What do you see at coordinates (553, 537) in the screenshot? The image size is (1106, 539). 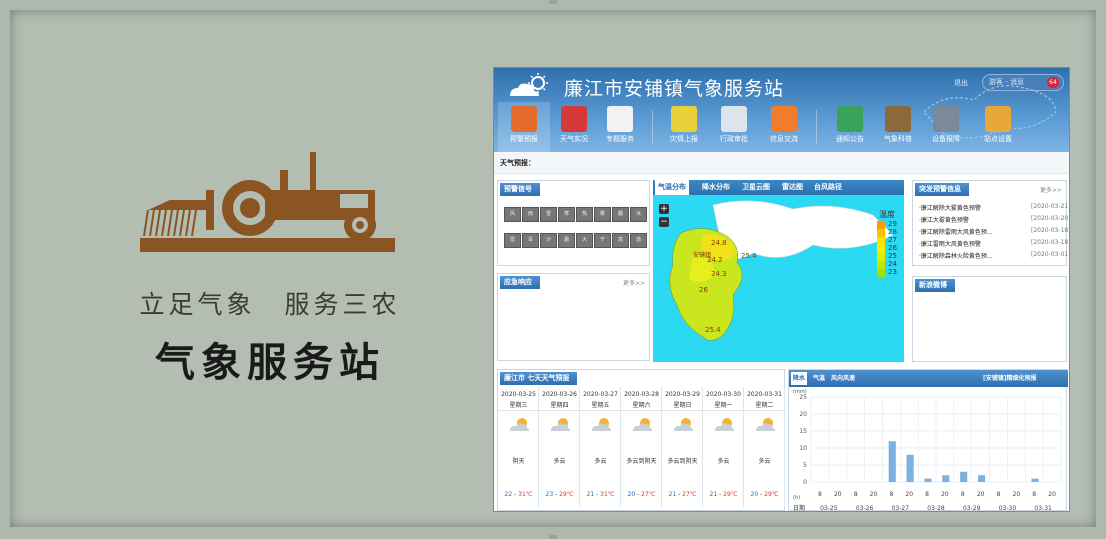 I see `bottom-handle` at bounding box center [553, 537].